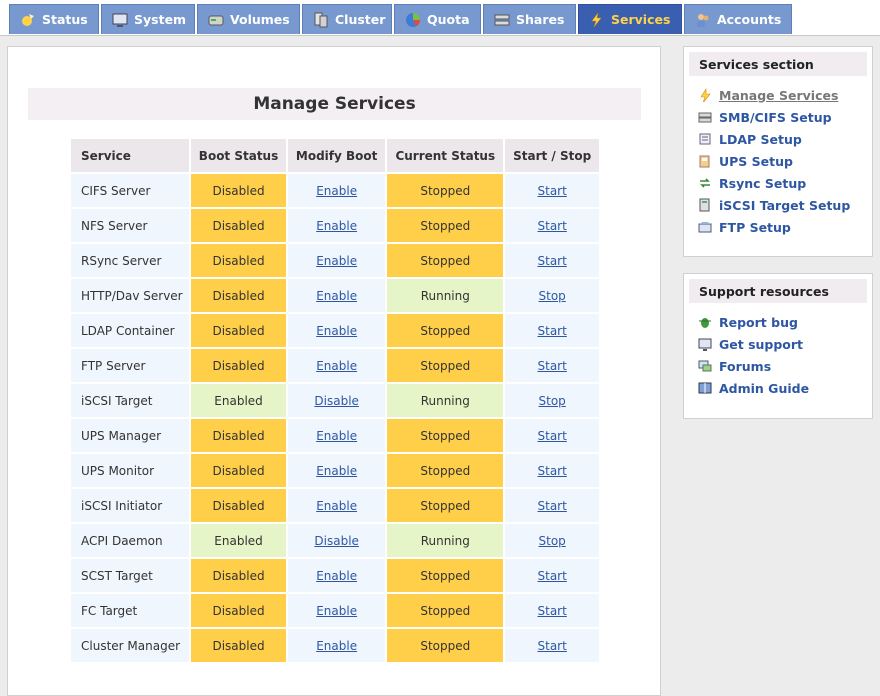 The image size is (880, 696). I want to click on tab-services: Services, so click(630, 19).